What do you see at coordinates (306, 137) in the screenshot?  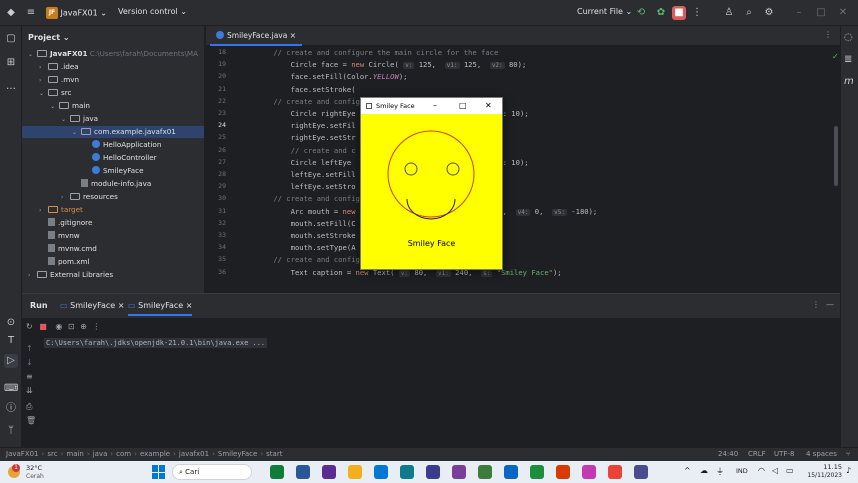 I see `code-line: rightEye.setStr` at bounding box center [306, 137].